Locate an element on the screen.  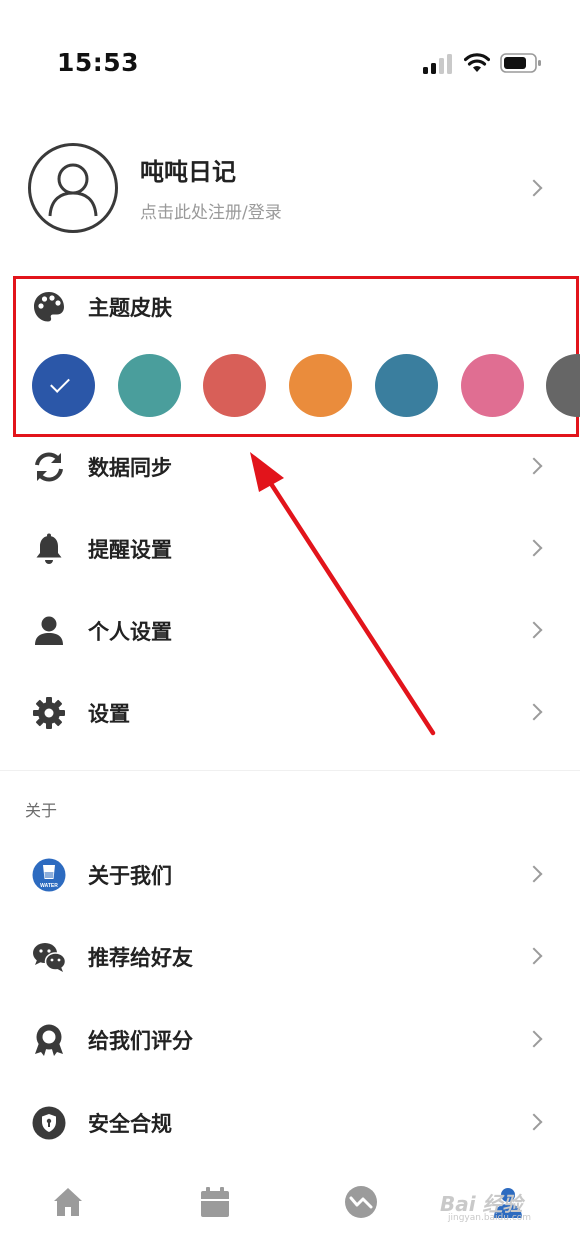
menu-row-about-us: WATER 关于我们 is located at coordinates (290, 875).